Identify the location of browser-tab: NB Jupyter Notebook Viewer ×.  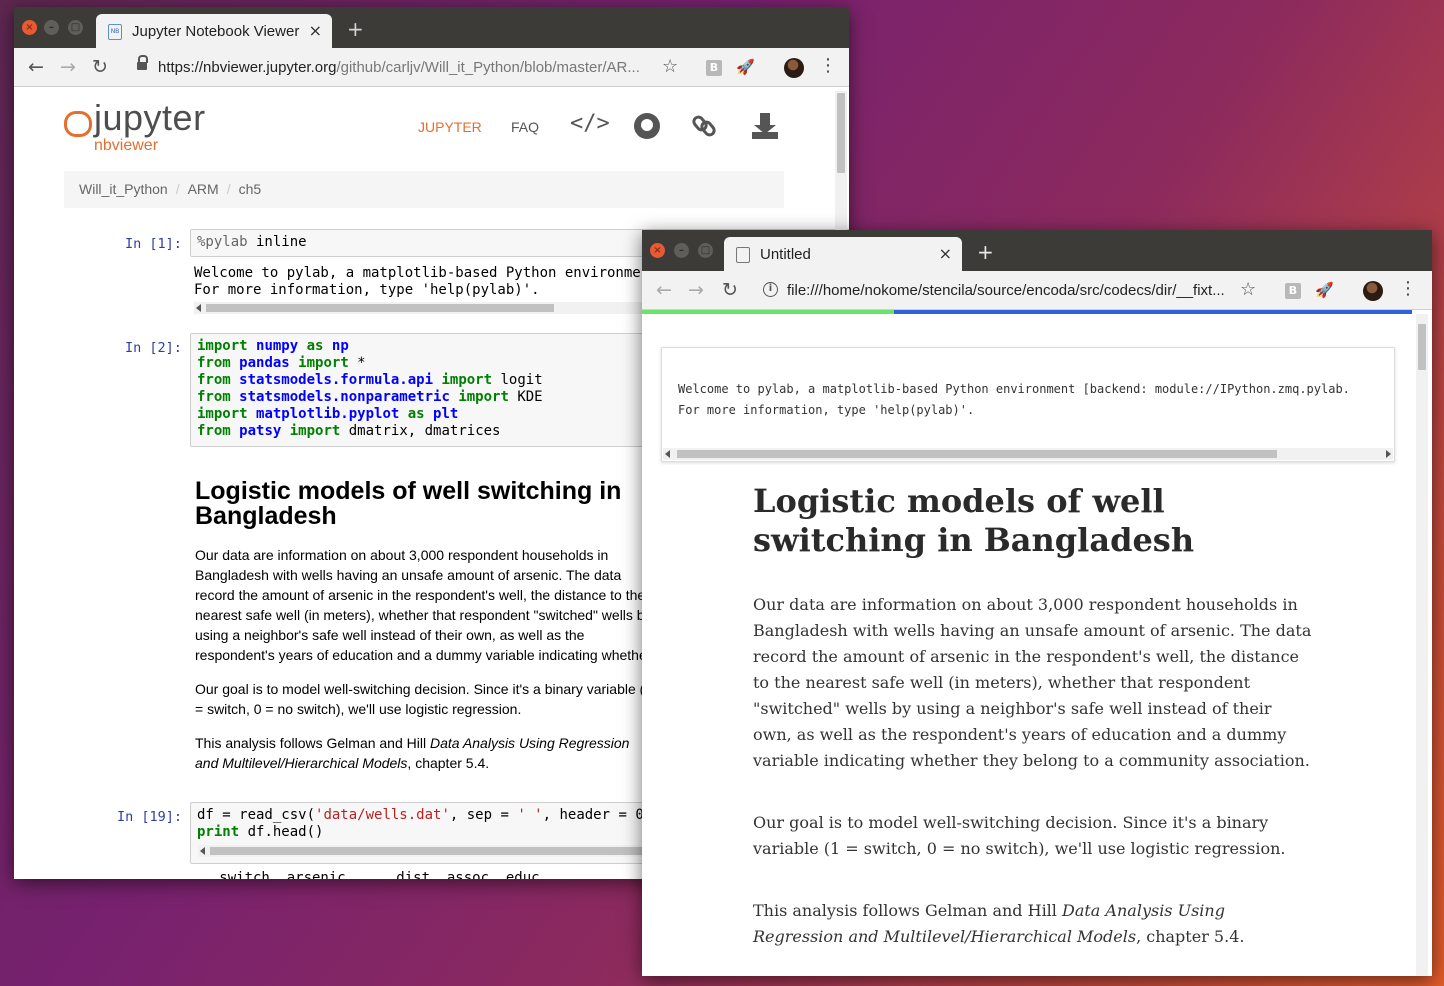
(214, 31).